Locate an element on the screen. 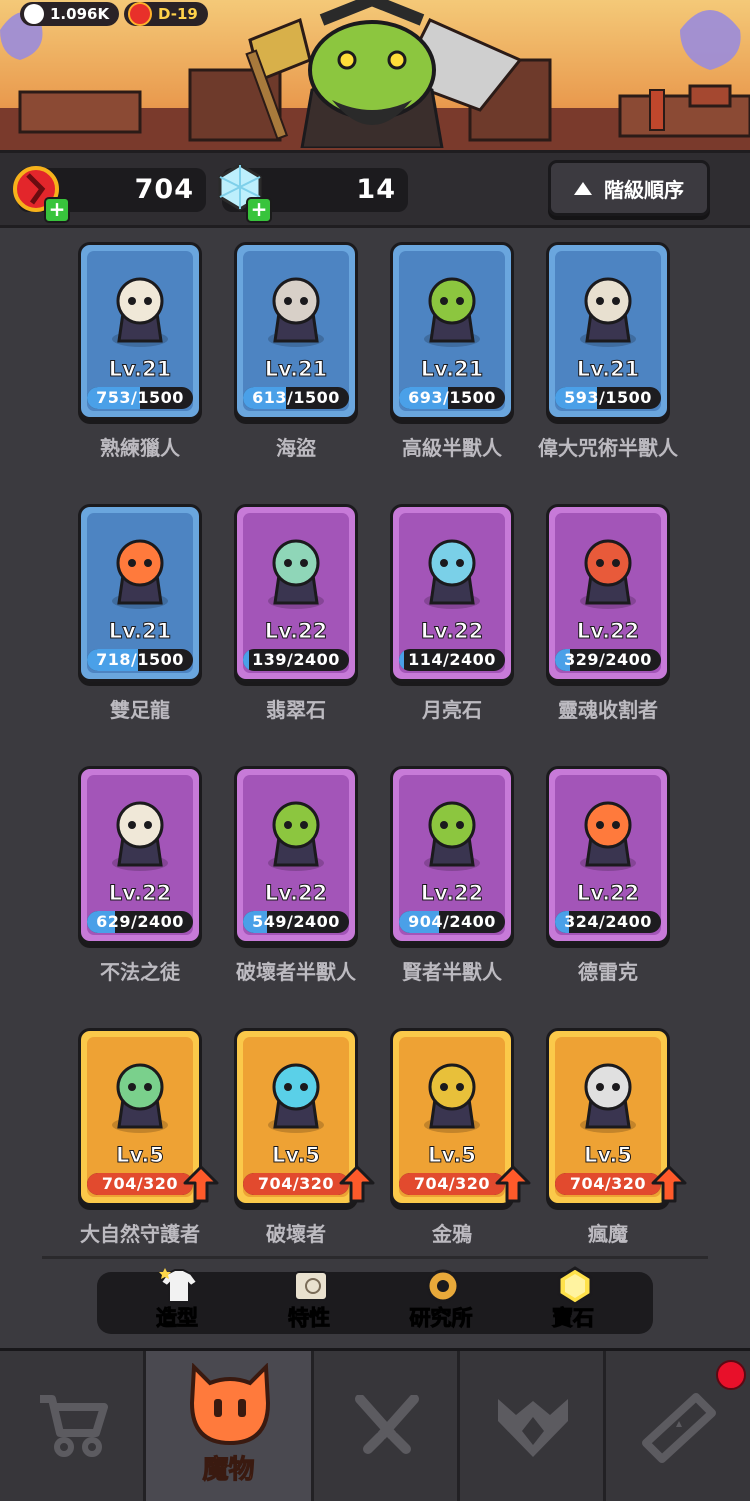 The width and height of the screenshot is (750, 1501). monster-name: 翡翠石 is located at coordinates (296, 710).